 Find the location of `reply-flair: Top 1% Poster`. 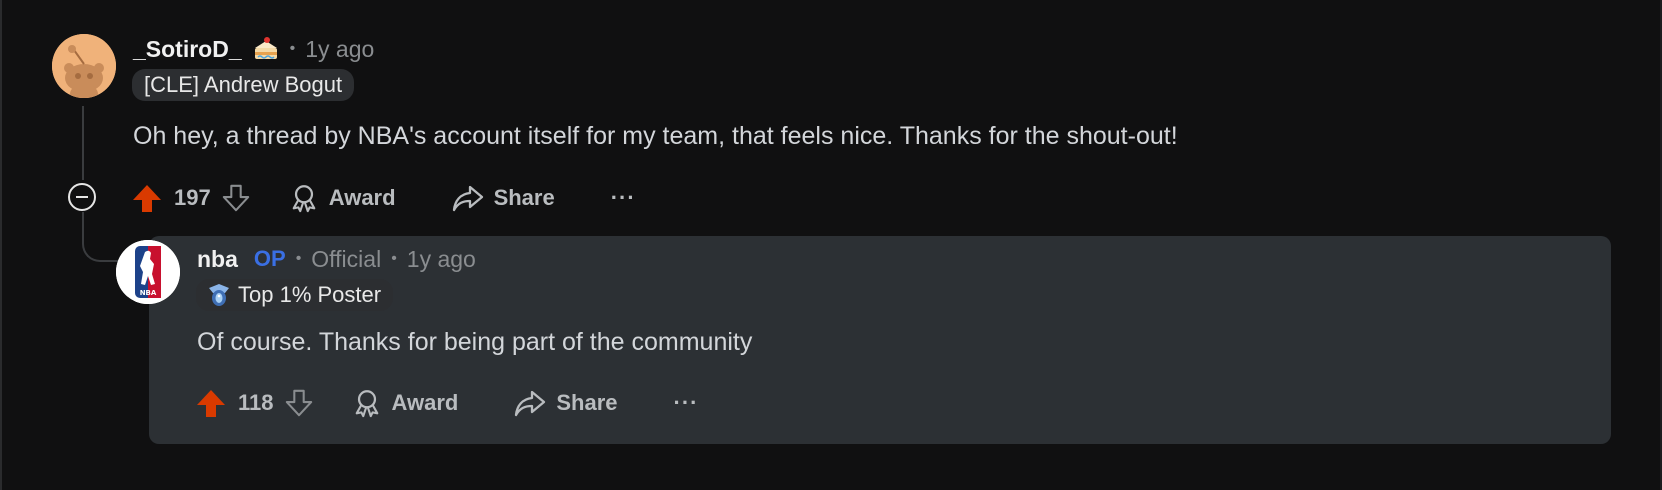

reply-flair: Top 1% Poster is located at coordinates (295, 295).